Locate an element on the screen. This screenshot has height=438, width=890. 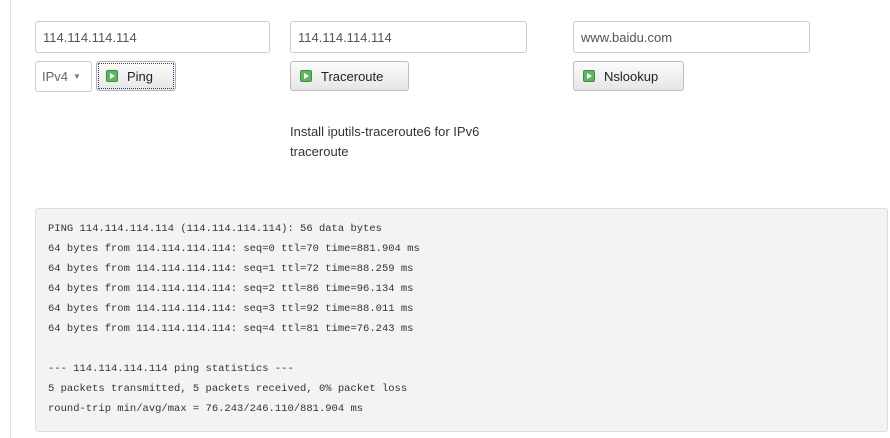
traceroute-button-label: Traceroute is located at coordinates (352, 76).